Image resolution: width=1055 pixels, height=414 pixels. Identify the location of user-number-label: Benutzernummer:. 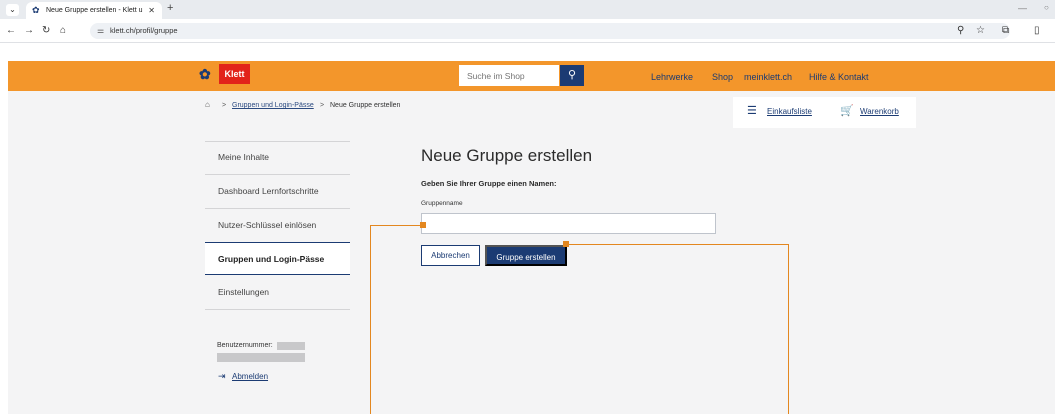
(245, 345).